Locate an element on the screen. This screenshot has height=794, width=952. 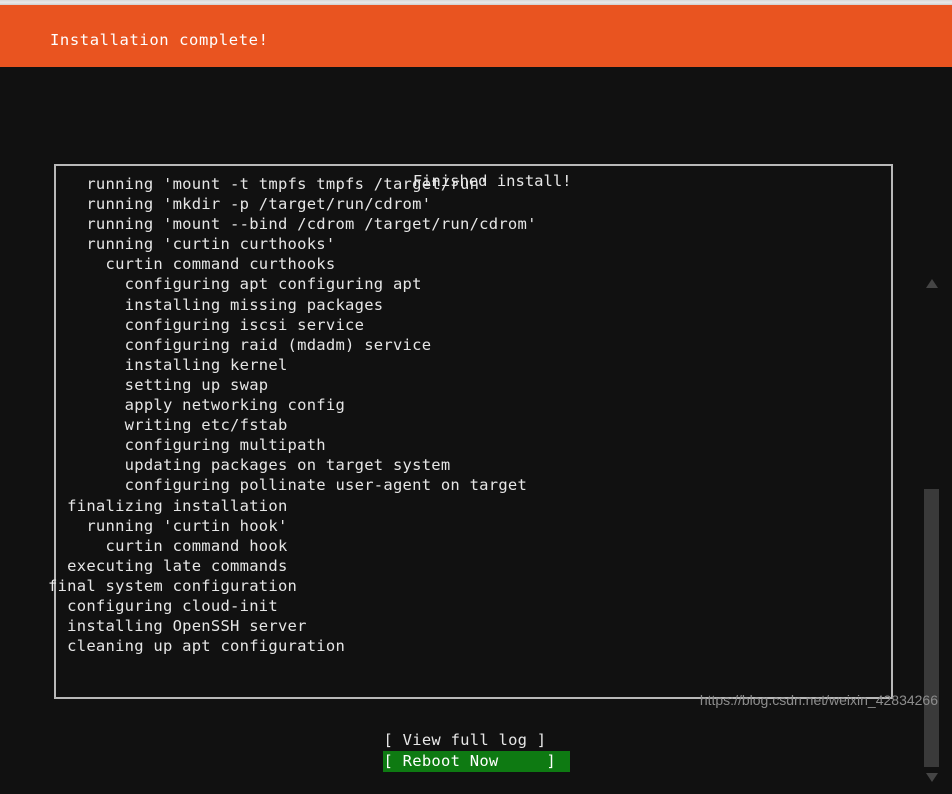
watermark: https://blog.csdn.net/weixin_42834266 is located at coordinates (818, 700).